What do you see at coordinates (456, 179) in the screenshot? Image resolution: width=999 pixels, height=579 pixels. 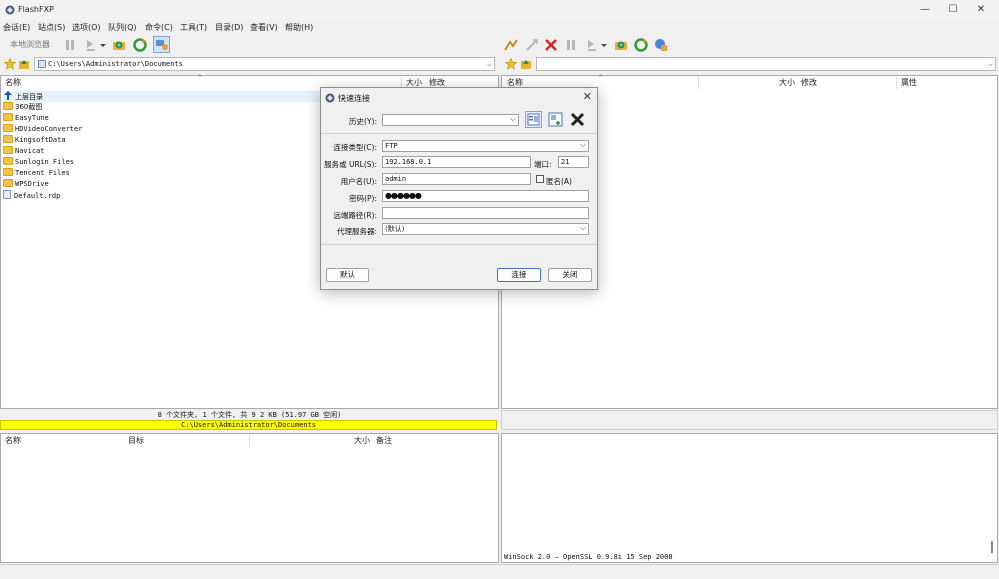 I see `username-input: admin` at bounding box center [456, 179].